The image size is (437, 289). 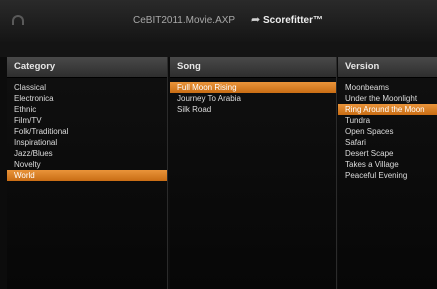 I want to click on category-item: Electronica, so click(x=87, y=98).